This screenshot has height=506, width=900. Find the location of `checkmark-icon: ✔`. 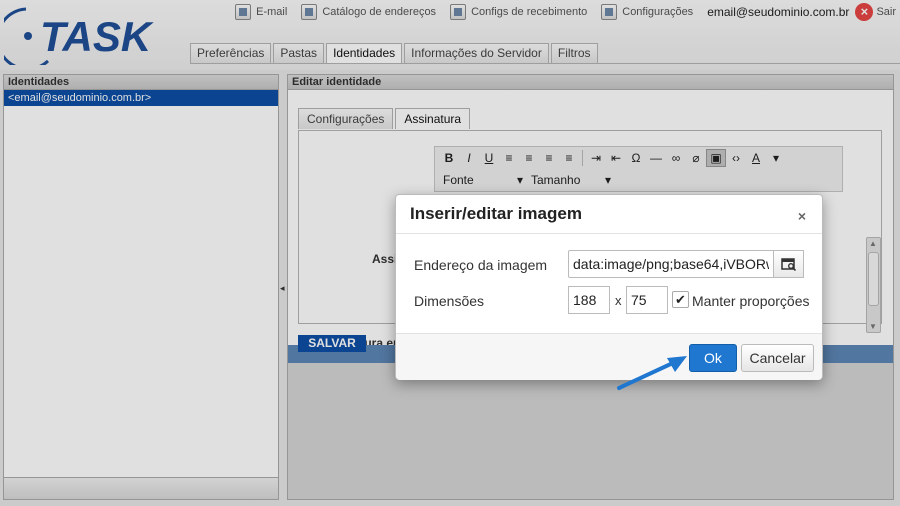

checkmark-icon: ✔ is located at coordinates (680, 299).